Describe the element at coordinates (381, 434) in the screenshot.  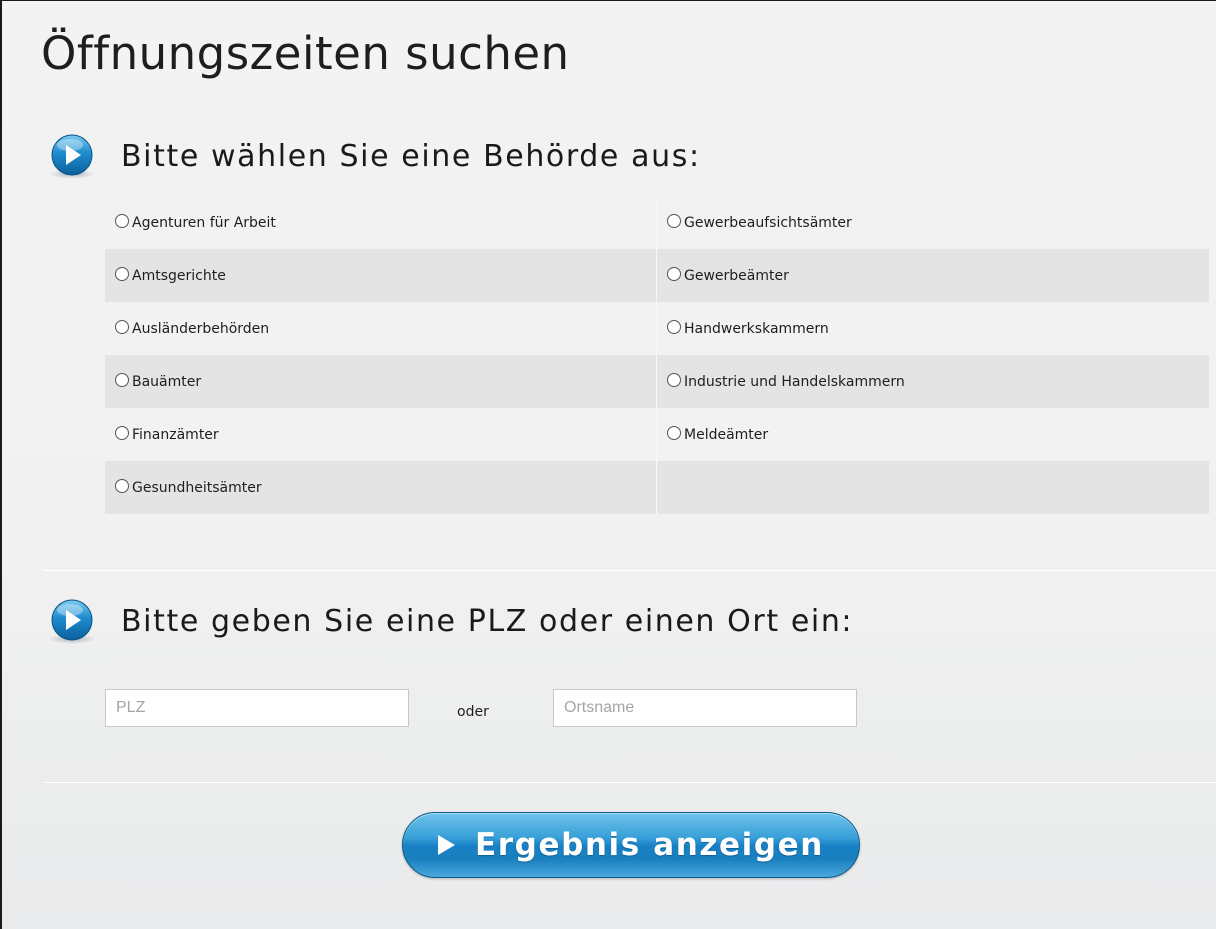
I see `agency-option-finanzaemter: Finanzämter` at that location.